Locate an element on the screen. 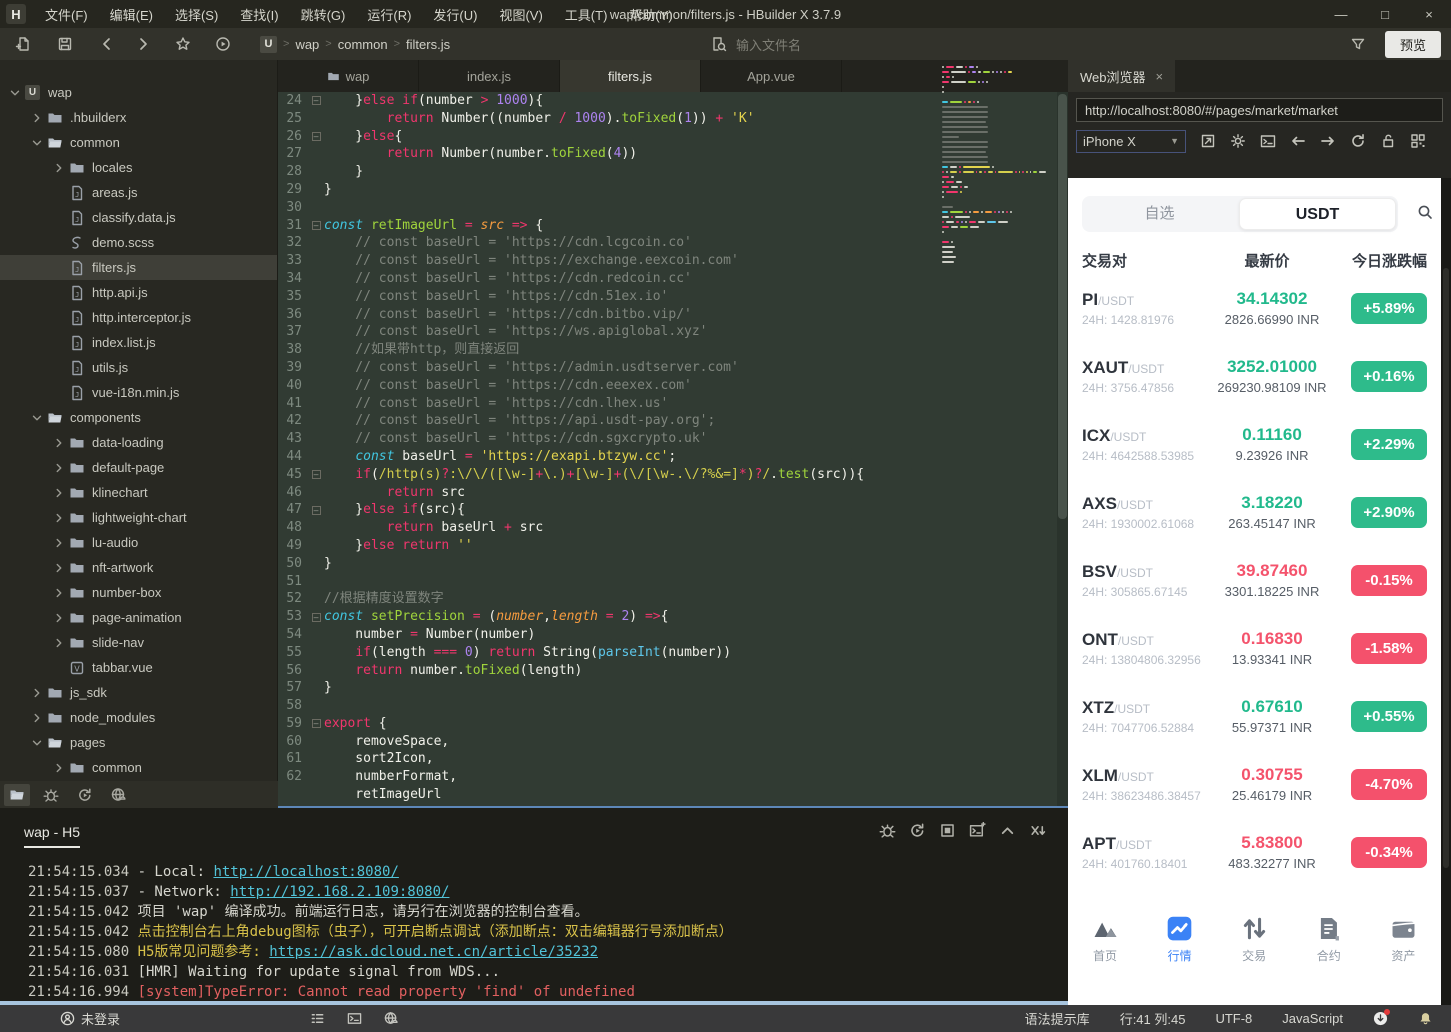 This screenshot has height=1032, width=1451. save-icon is located at coordinates (65, 44).